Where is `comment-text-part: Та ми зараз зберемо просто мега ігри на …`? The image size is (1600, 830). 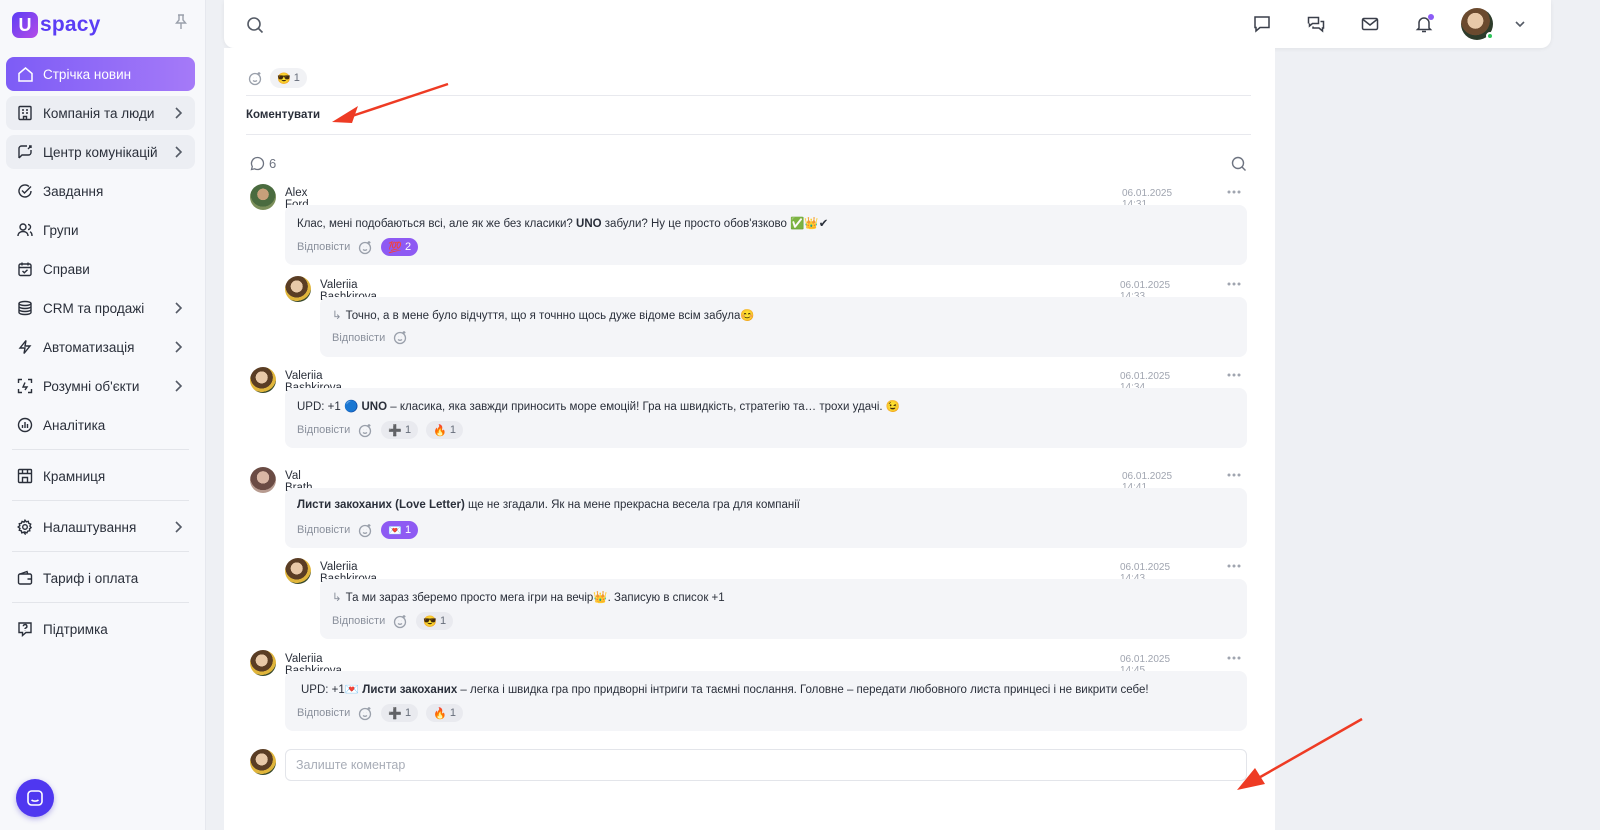 comment-text-part: Та ми зараз зберемо просто мега ігри на … is located at coordinates (535, 598).